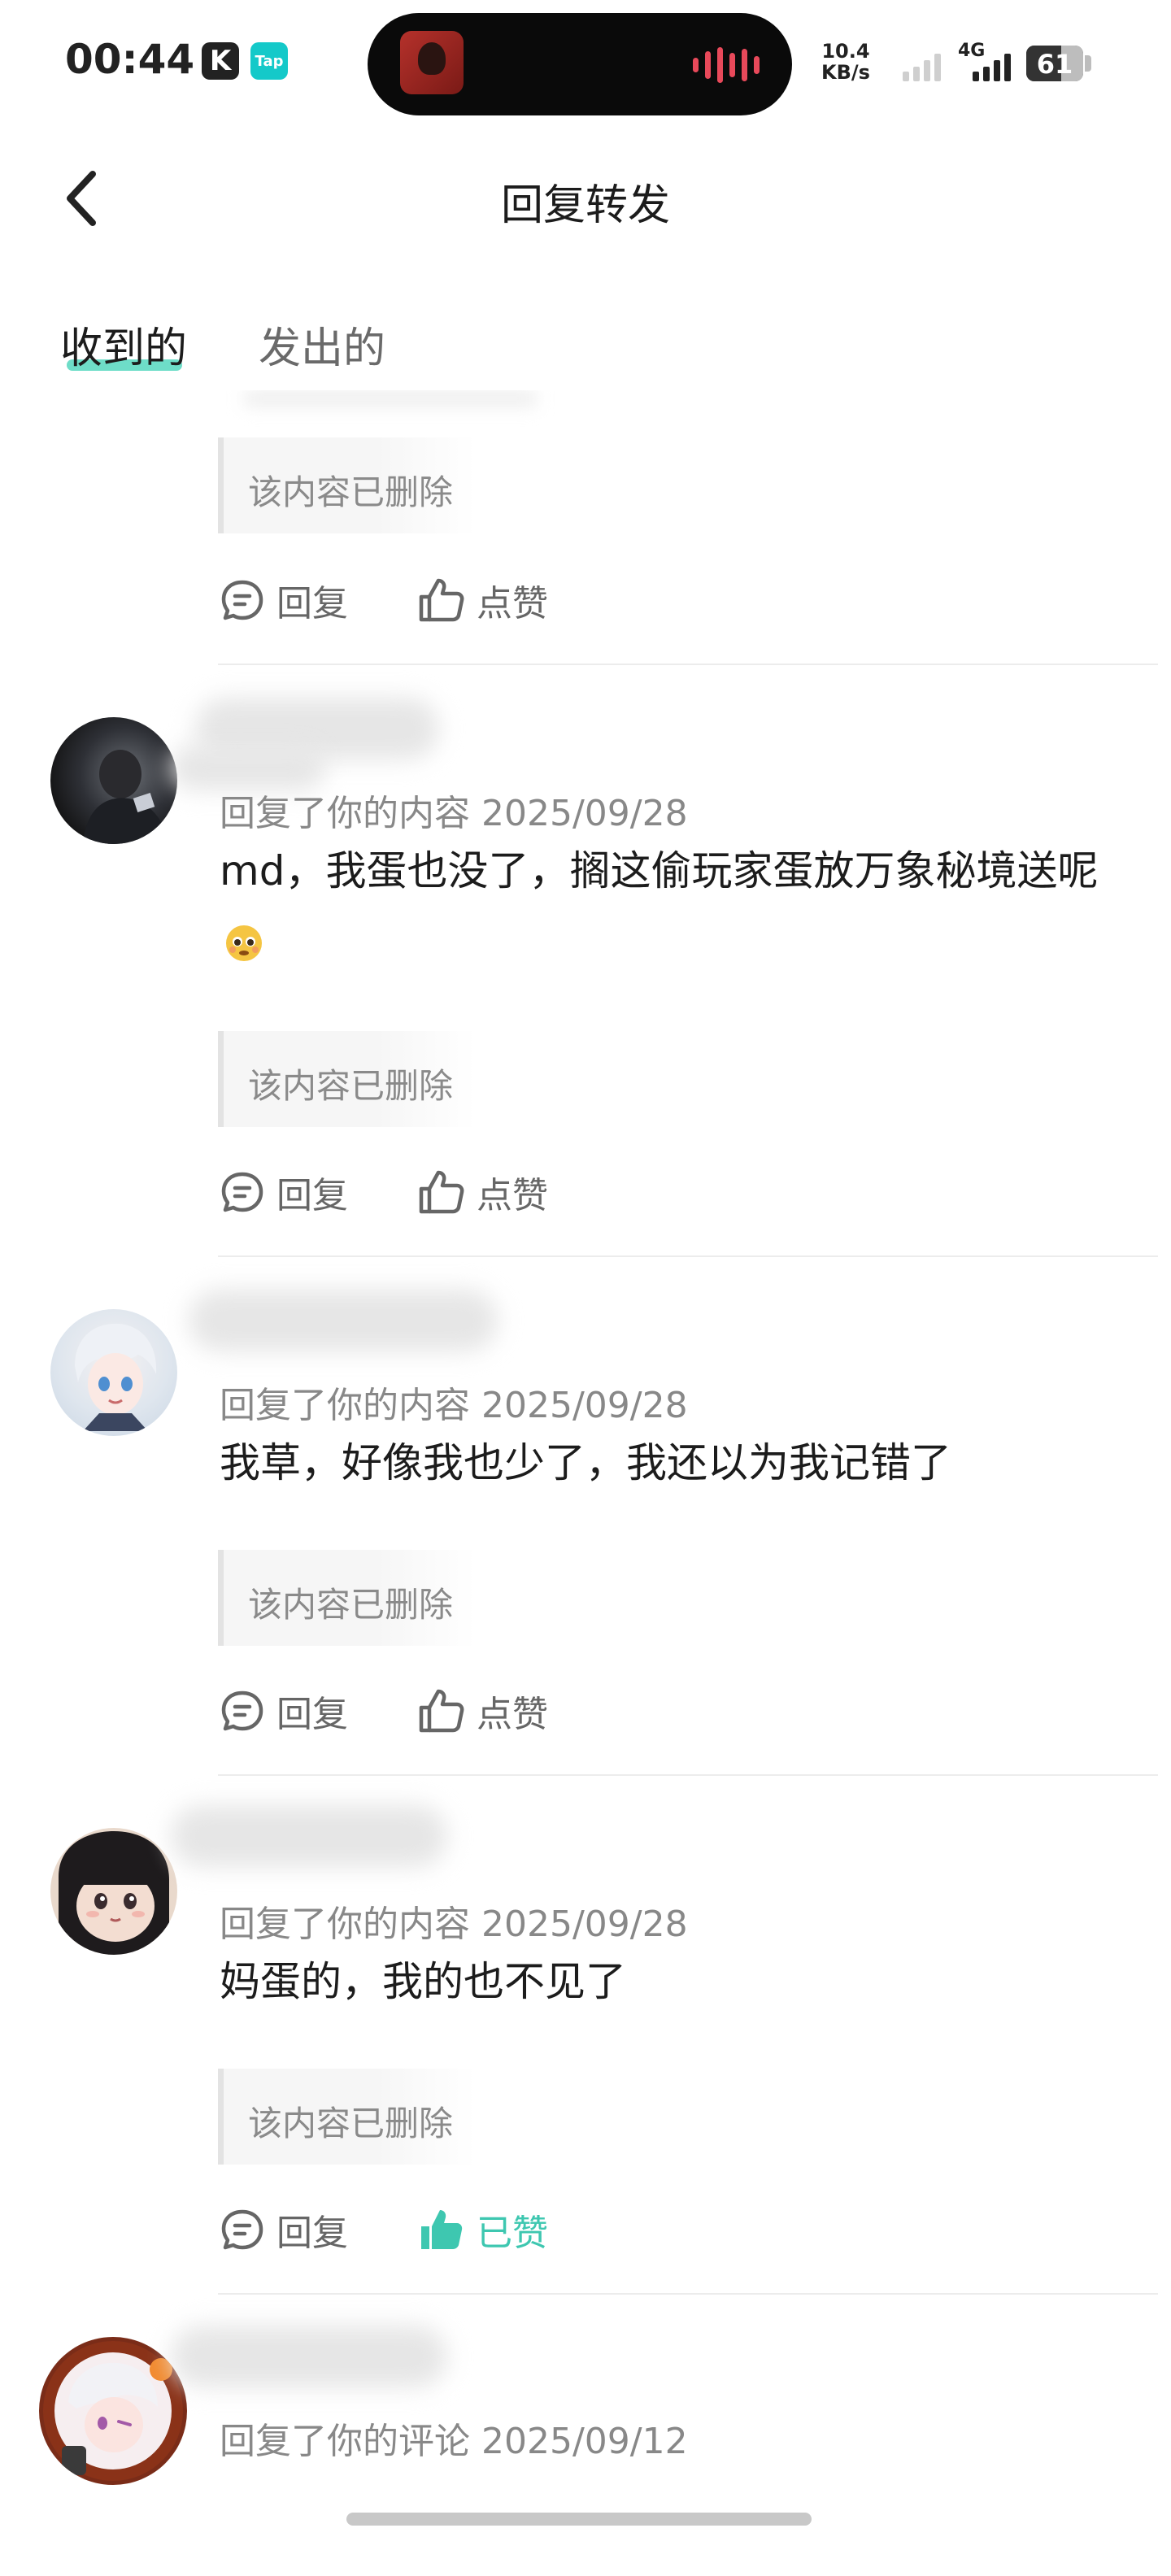  I want to click on network-speed-value: 10.4, so click(846, 52).